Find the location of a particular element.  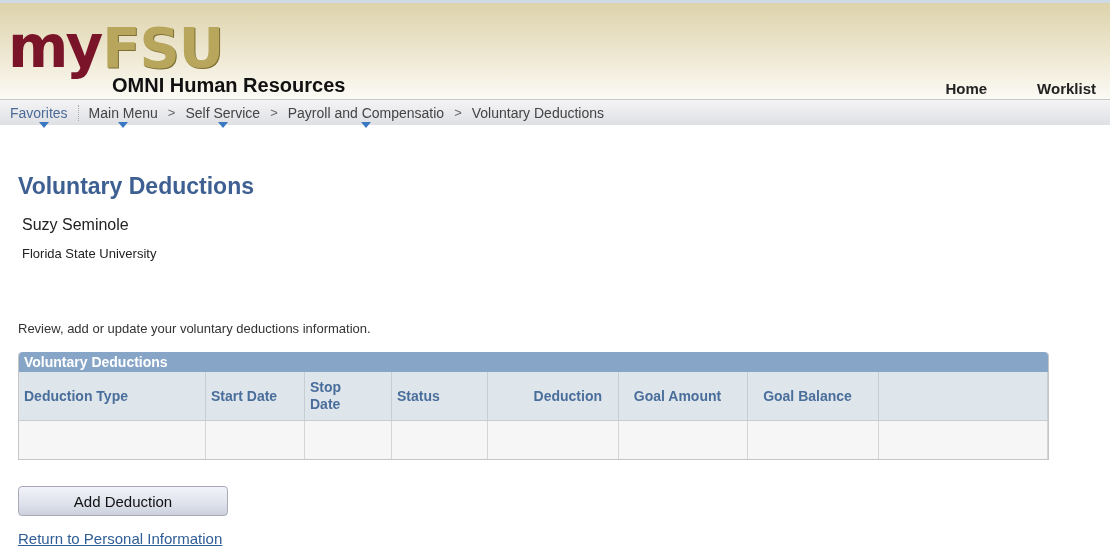

column-header: Status is located at coordinates (440, 396).